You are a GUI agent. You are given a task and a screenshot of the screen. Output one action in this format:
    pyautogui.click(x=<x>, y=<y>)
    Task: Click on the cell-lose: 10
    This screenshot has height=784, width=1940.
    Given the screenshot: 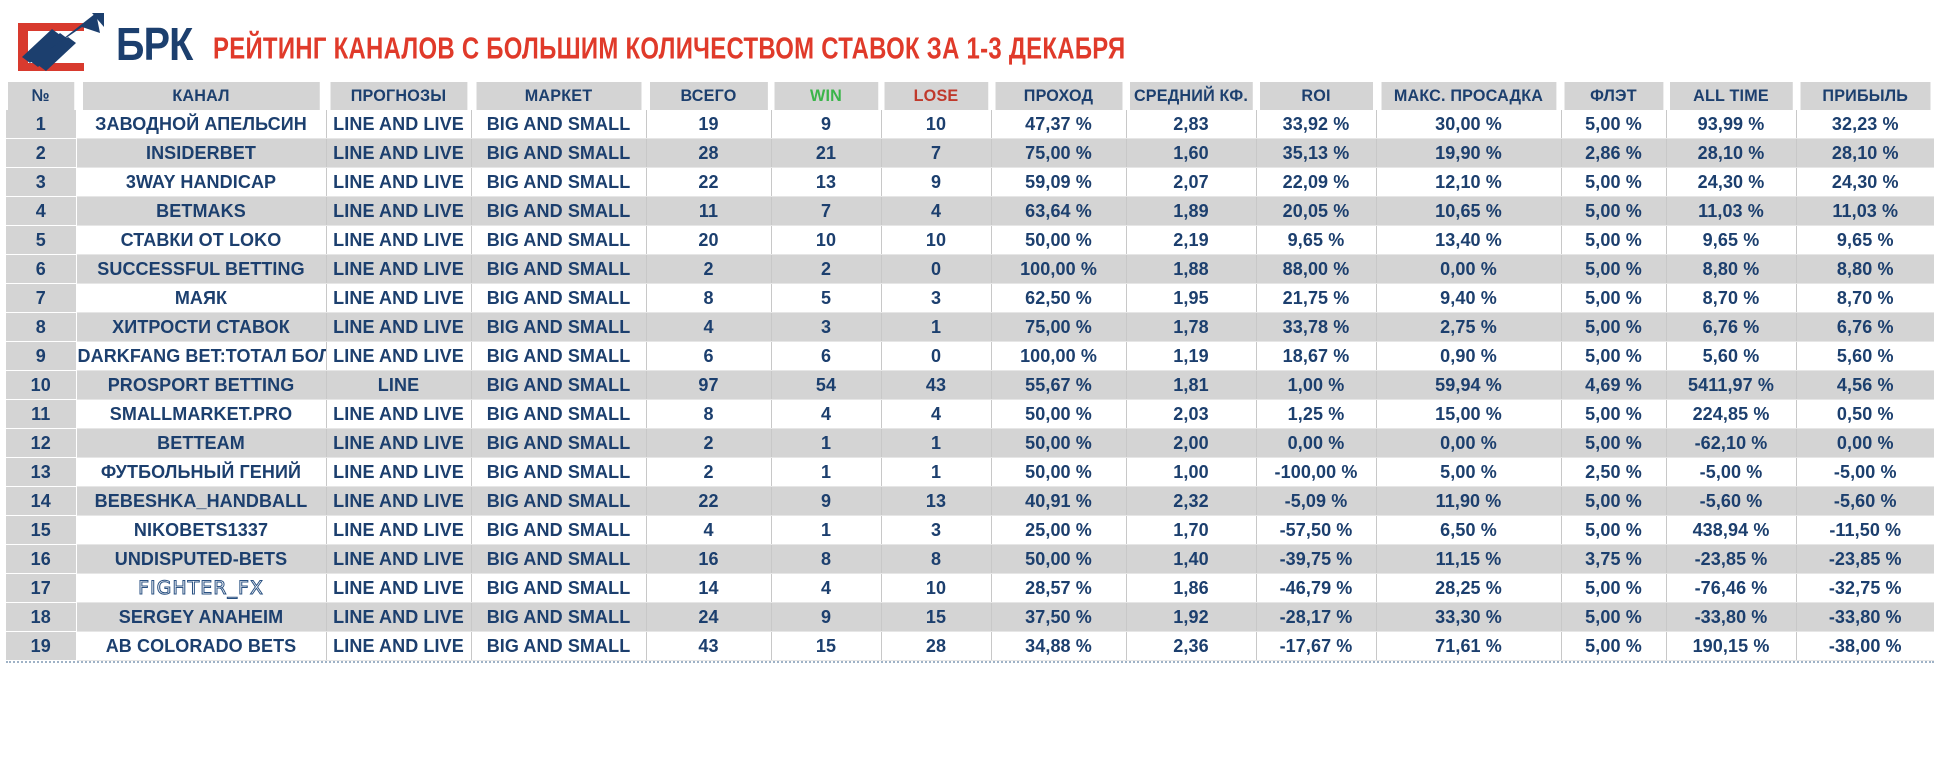 What is the action you would take?
    pyautogui.click(x=936, y=588)
    